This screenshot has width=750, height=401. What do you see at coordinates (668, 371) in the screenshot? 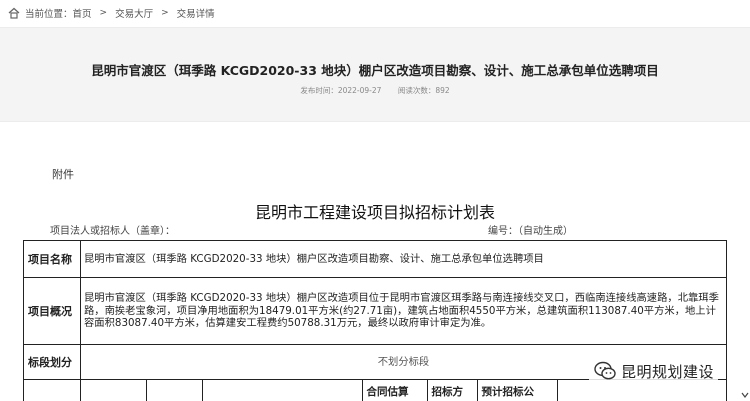
I see `watermark-text: 昆明规划建设` at bounding box center [668, 371].